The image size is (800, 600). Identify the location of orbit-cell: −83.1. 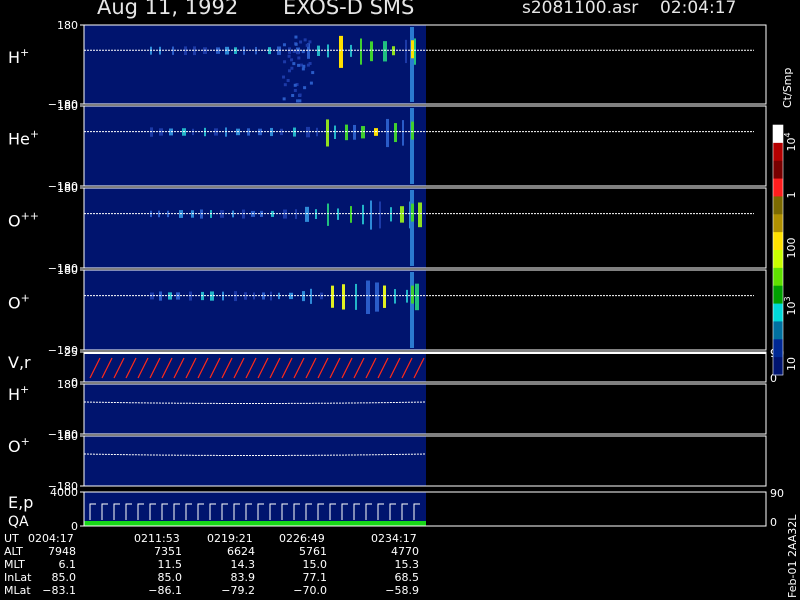
(59, 590).